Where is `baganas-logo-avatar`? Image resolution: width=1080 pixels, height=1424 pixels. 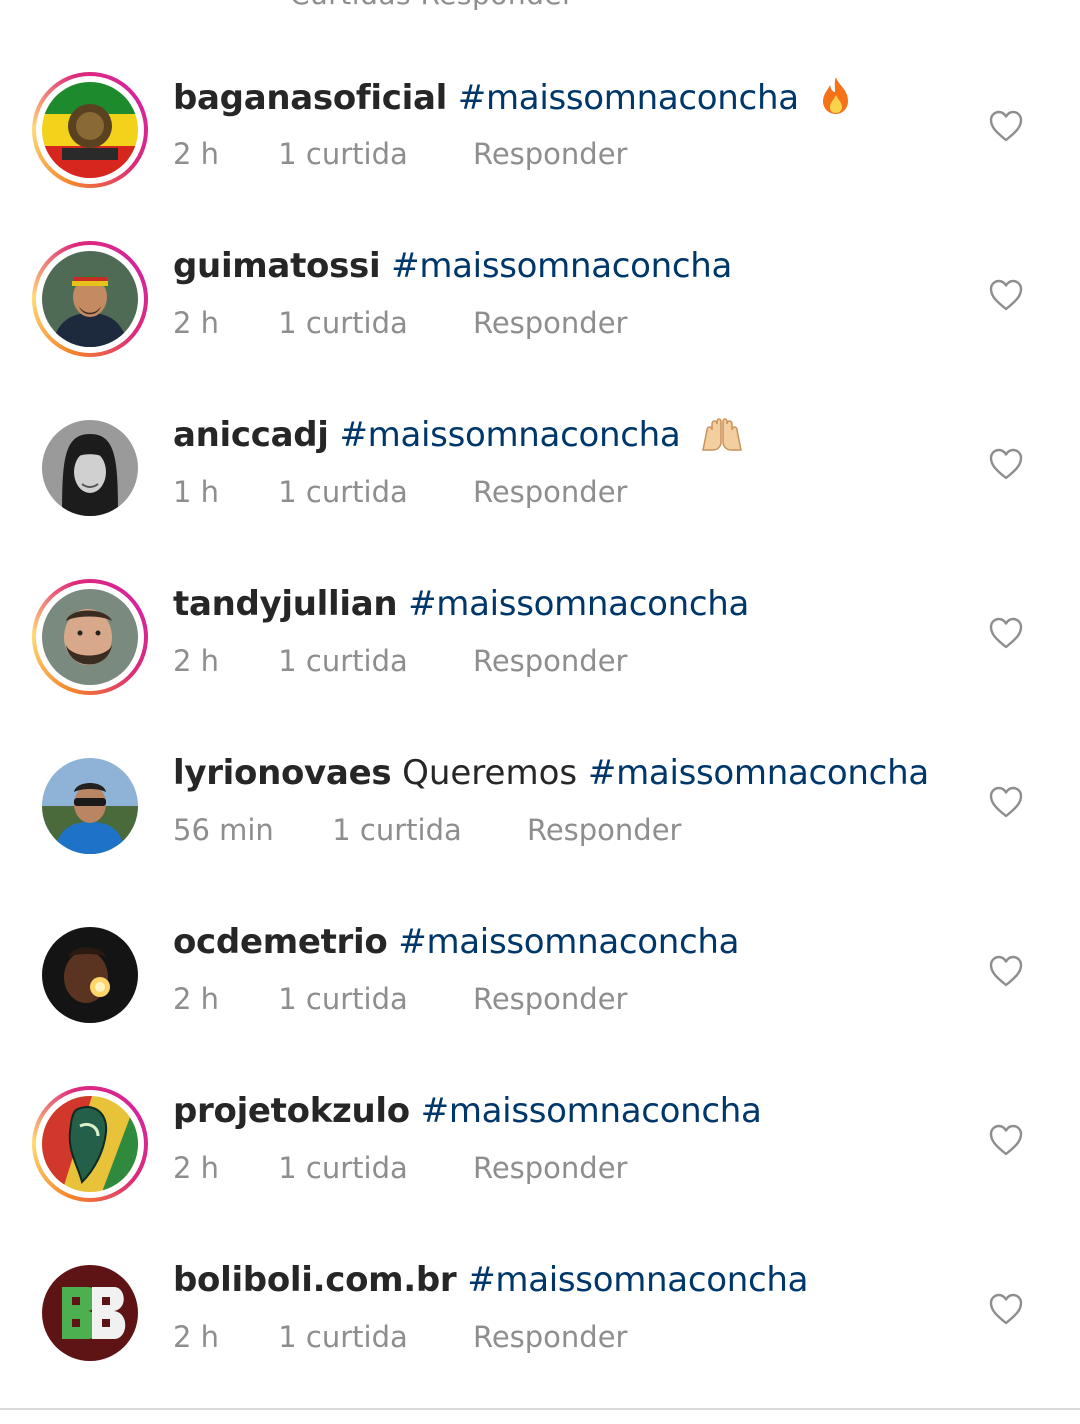 baganas-logo-avatar is located at coordinates (90, 130).